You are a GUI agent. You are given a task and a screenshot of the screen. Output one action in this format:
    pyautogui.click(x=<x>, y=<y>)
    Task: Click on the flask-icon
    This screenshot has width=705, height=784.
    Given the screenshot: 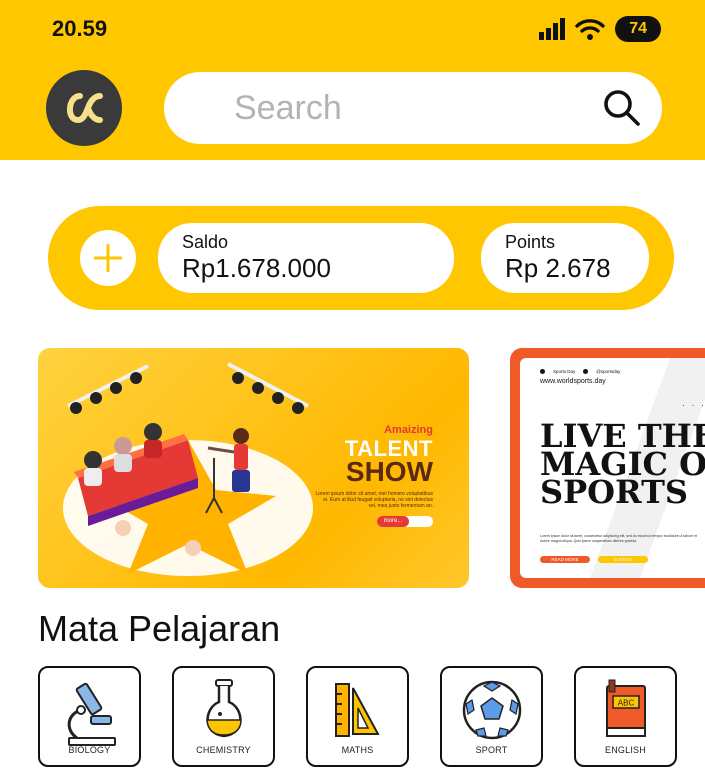 What is the action you would take?
    pyautogui.click(x=223, y=708)
    